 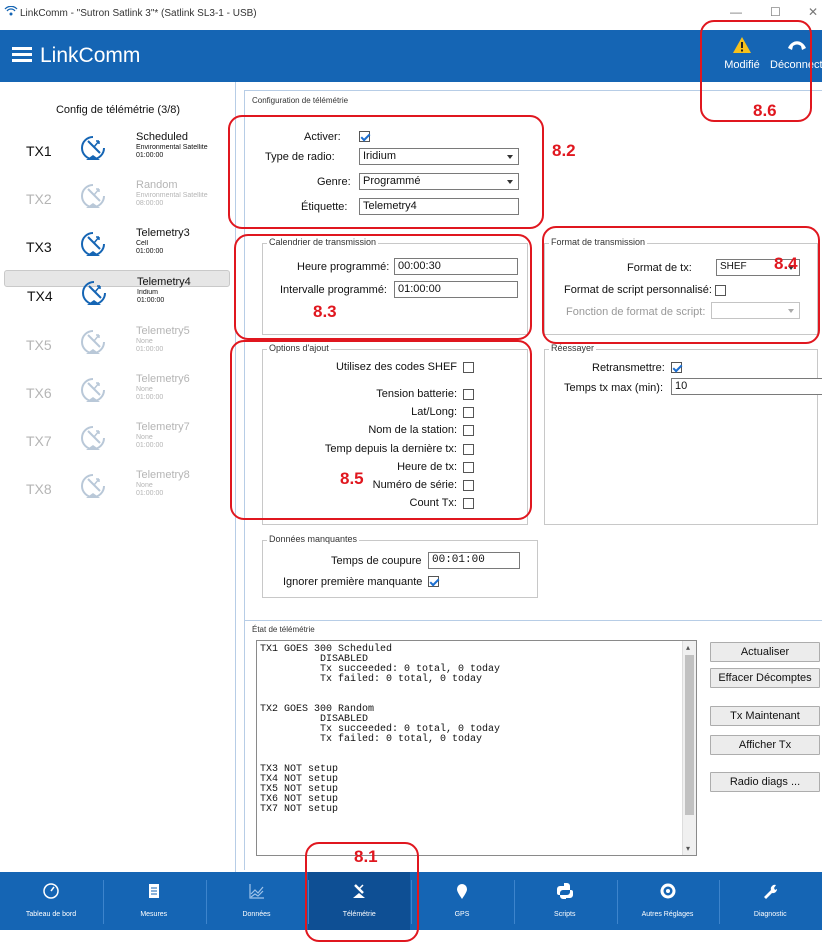 What do you see at coordinates (433, 581) in the screenshot?
I see `ignore-first-checkbox` at bounding box center [433, 581].